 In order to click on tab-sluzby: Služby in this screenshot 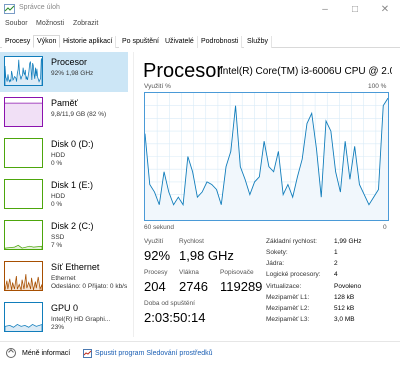, I will do `click(258, 42)`.